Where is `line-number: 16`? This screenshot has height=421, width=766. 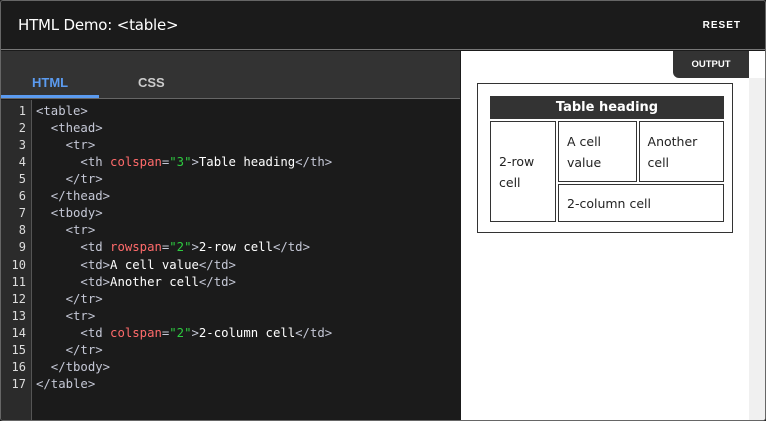
line-number: 16 is located at coordinates (18, 366).